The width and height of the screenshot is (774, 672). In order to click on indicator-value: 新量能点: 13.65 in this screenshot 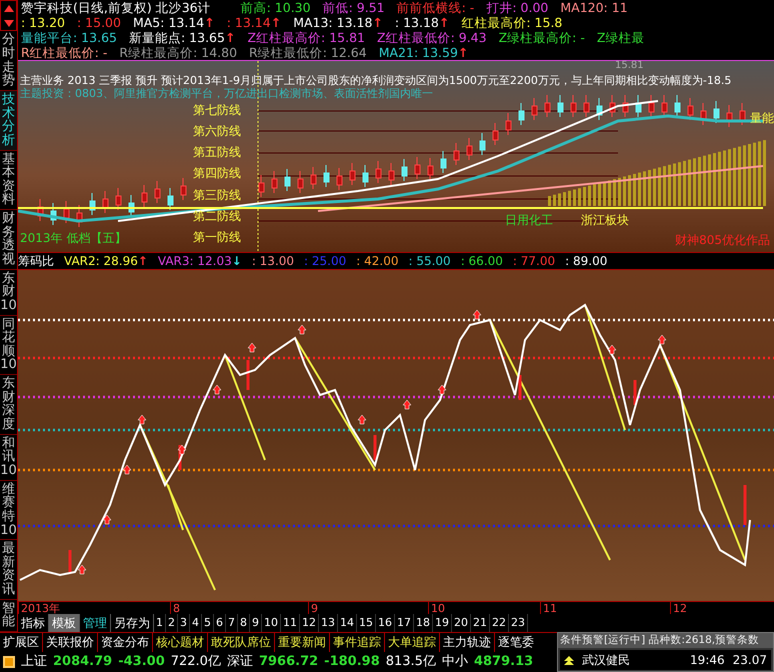, I will do `click(176, 37)`.